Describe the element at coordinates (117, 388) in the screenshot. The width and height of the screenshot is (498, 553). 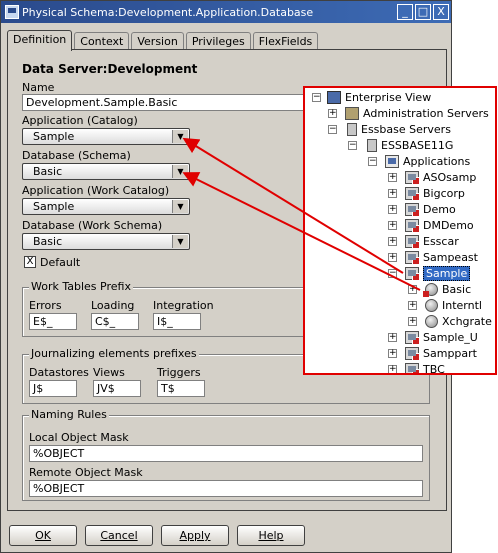
I see `views-field: JV$` at that location.